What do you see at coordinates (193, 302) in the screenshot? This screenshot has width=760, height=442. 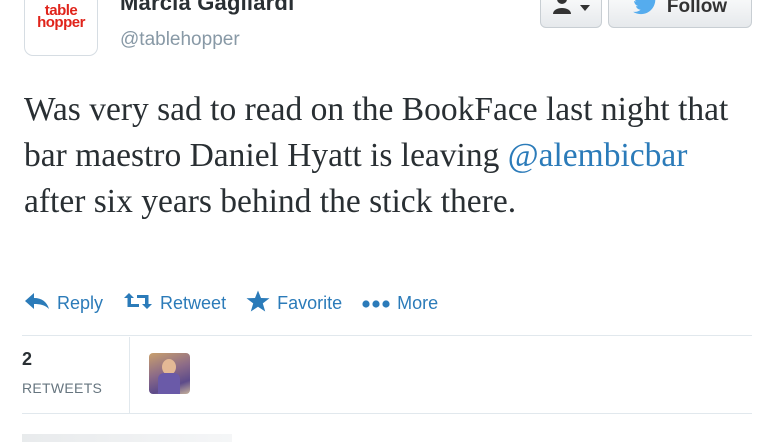 I see `retweet-label: Retweet` at bounding box center [193, 302].